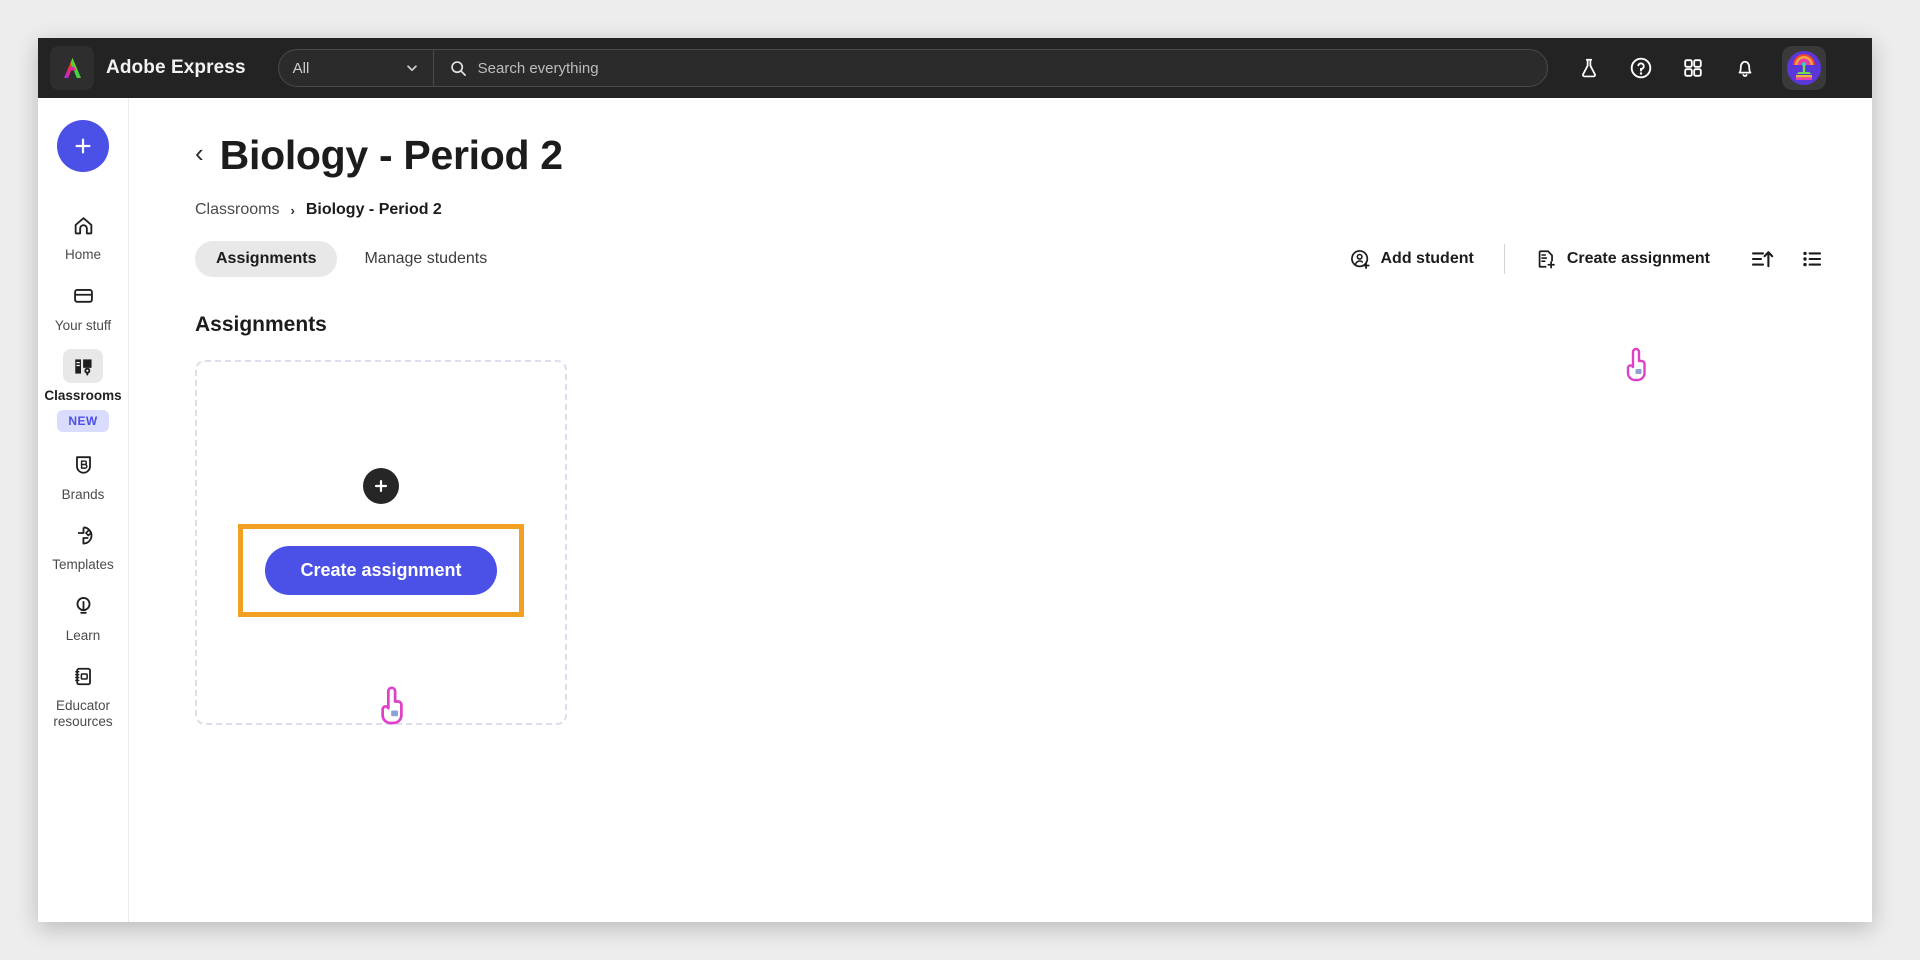 This screenshot has height=960, width=1920. I want to click on home-icon-box, so click(83, 225).